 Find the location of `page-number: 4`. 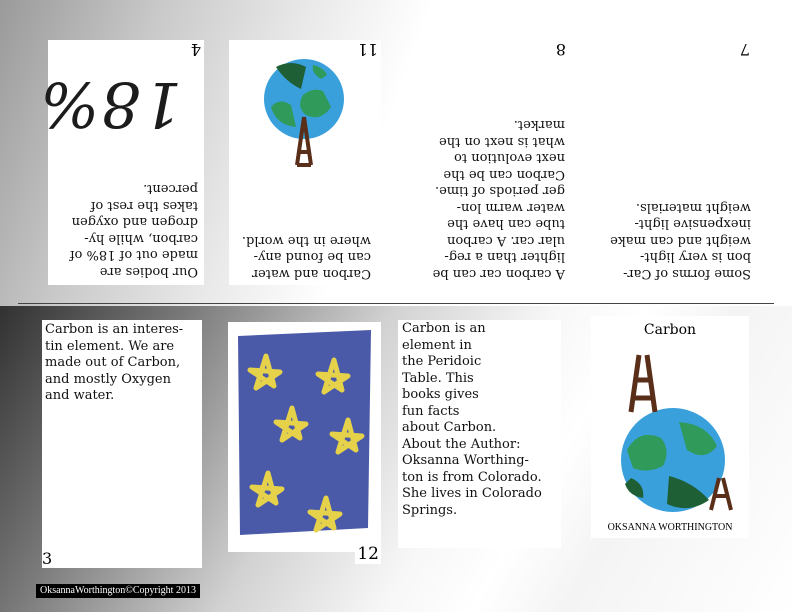

page-number: 4 is located at coordinates (195, 49).